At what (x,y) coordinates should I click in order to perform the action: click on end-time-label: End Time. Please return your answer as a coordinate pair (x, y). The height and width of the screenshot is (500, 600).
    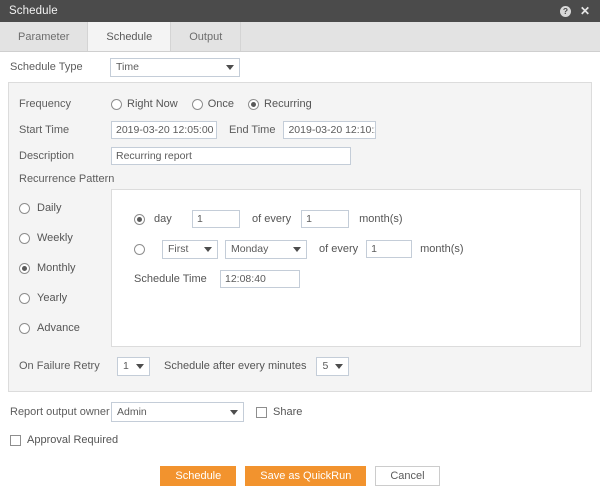
    Looking at the image, I should click on (252, 130).